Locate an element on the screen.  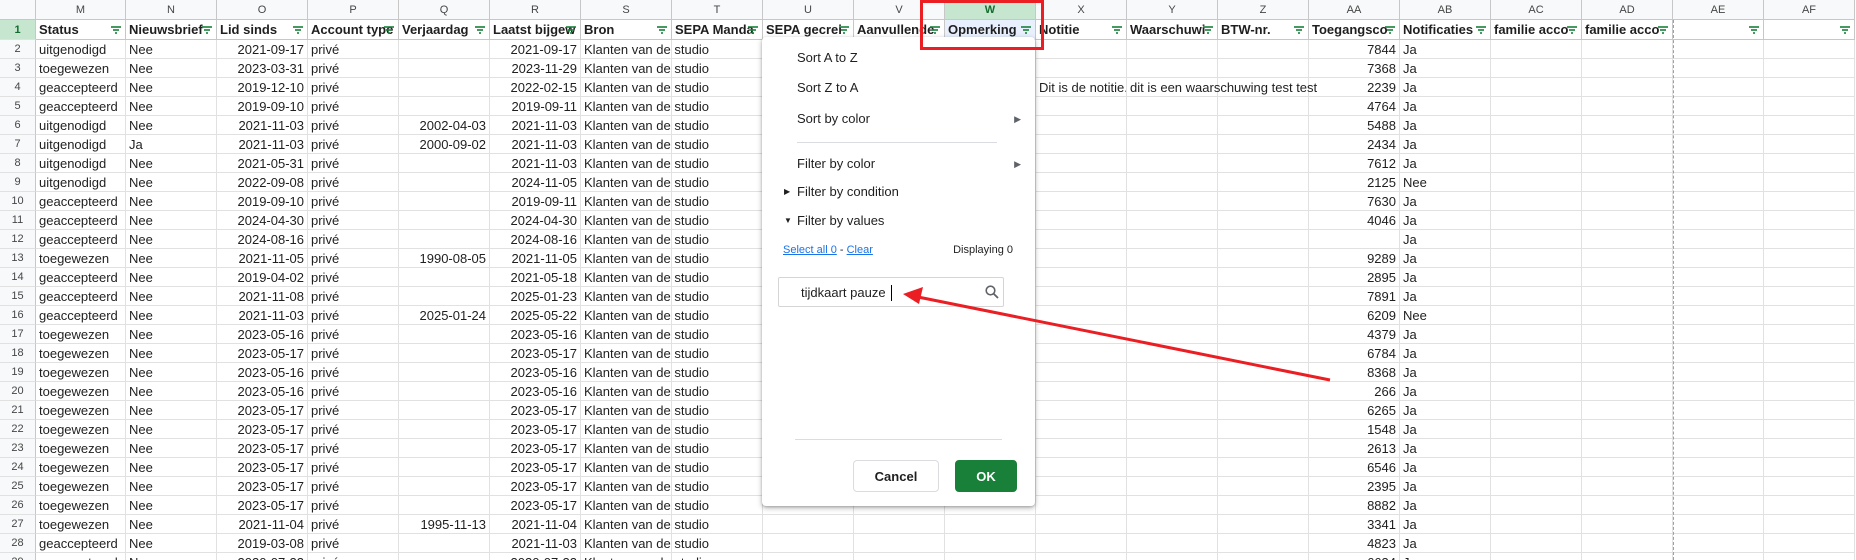
cell-status: uitgenodigd is located at coordinates (81, 49).